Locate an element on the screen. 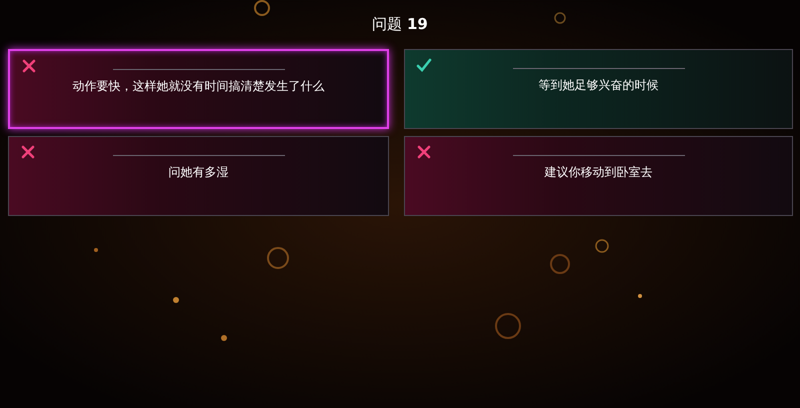 The height and width of the screenshot is (408, 800). answer-option: 建议你移动到卧室去 is located at coordinates (598, 176).